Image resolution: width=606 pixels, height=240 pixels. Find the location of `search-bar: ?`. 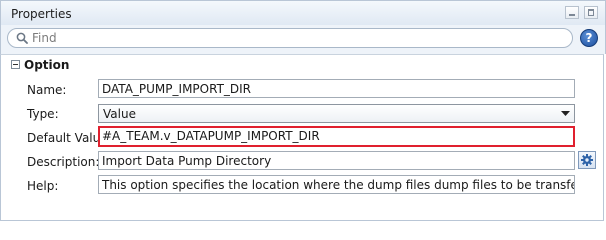

search-bar: ? is located at coordinates (303, 39).